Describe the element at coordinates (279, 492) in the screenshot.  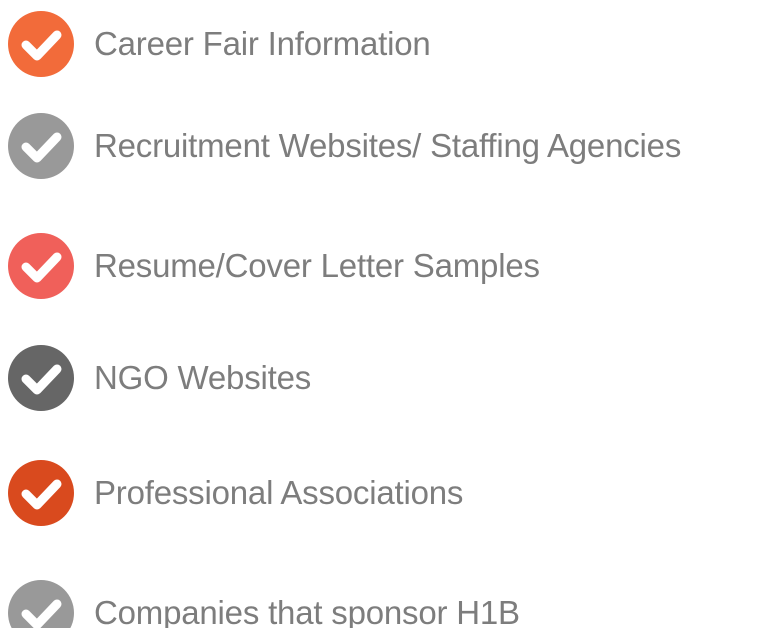
I see `list-item-label: Professional Associations` at that location.